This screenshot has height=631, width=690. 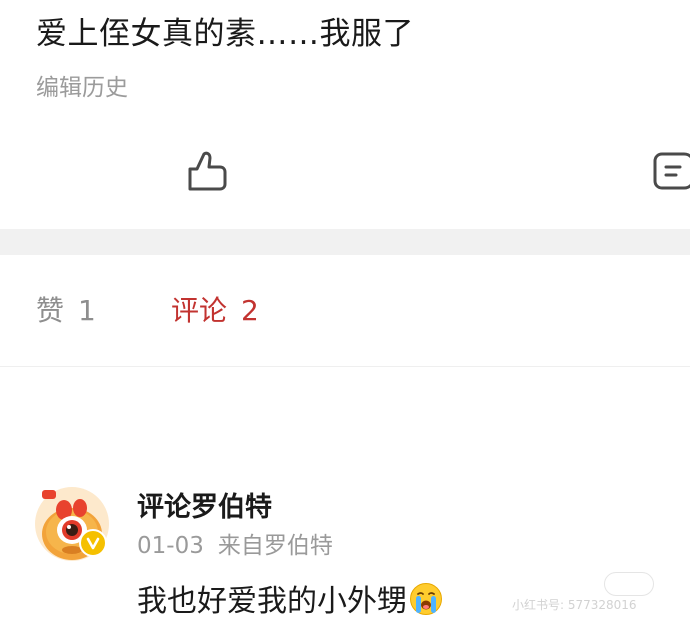 I want to click on section-divider, so click(x=345, y=242).